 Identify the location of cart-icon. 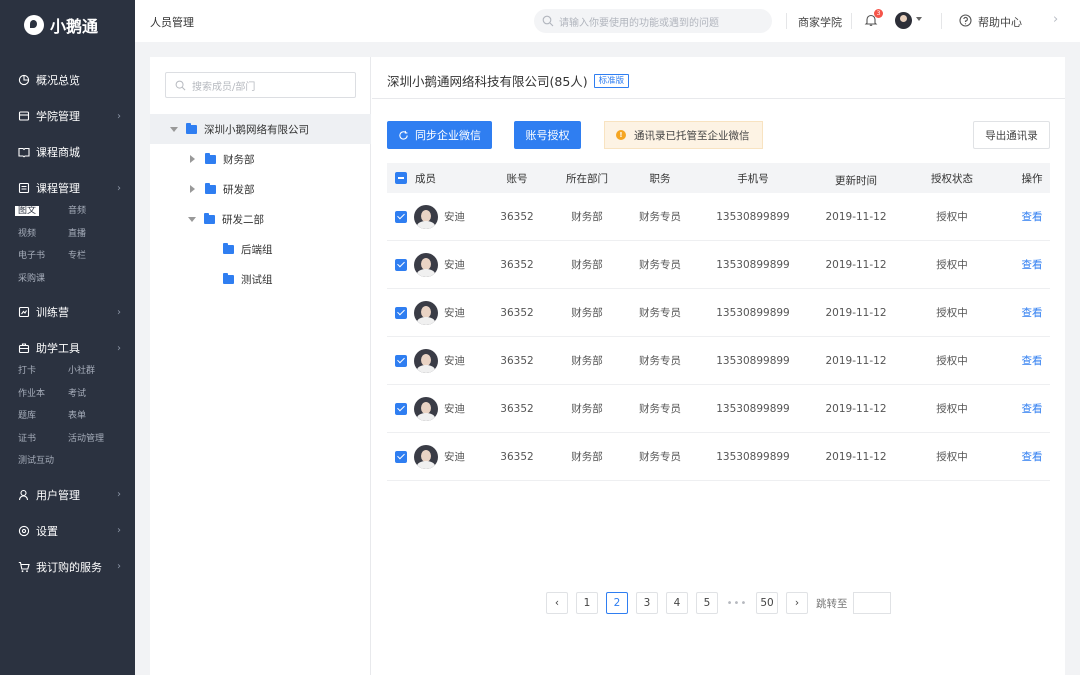
(24, 567).